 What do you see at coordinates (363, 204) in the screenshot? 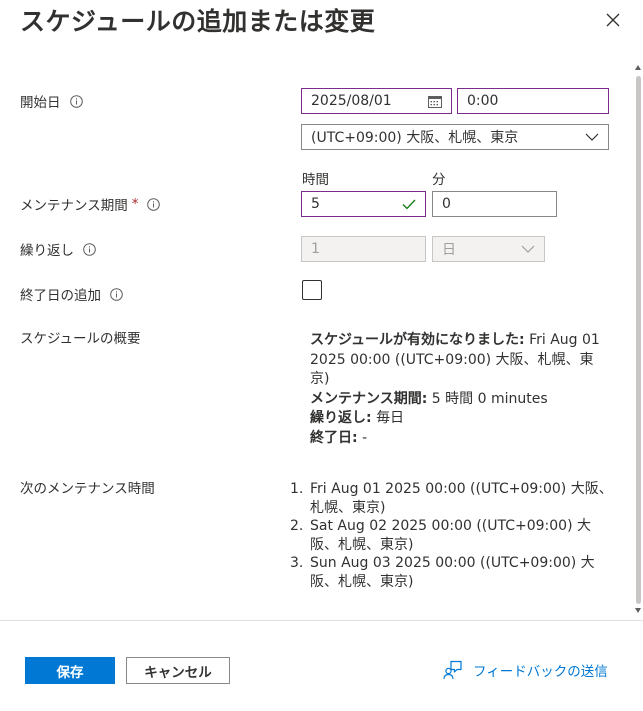
I see `duration-hours-input: 5` at bounding box center [363, 204].